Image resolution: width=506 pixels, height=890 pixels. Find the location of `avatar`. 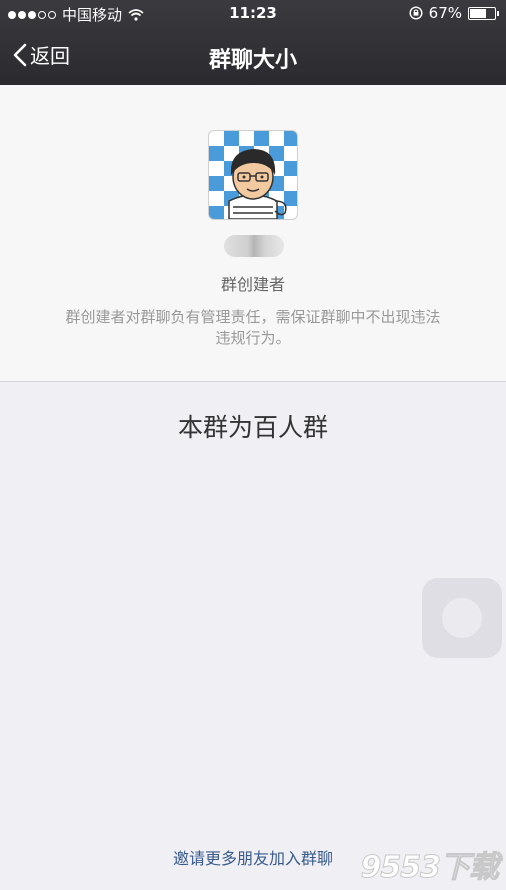

avatar is located at coordinates (253, 175).